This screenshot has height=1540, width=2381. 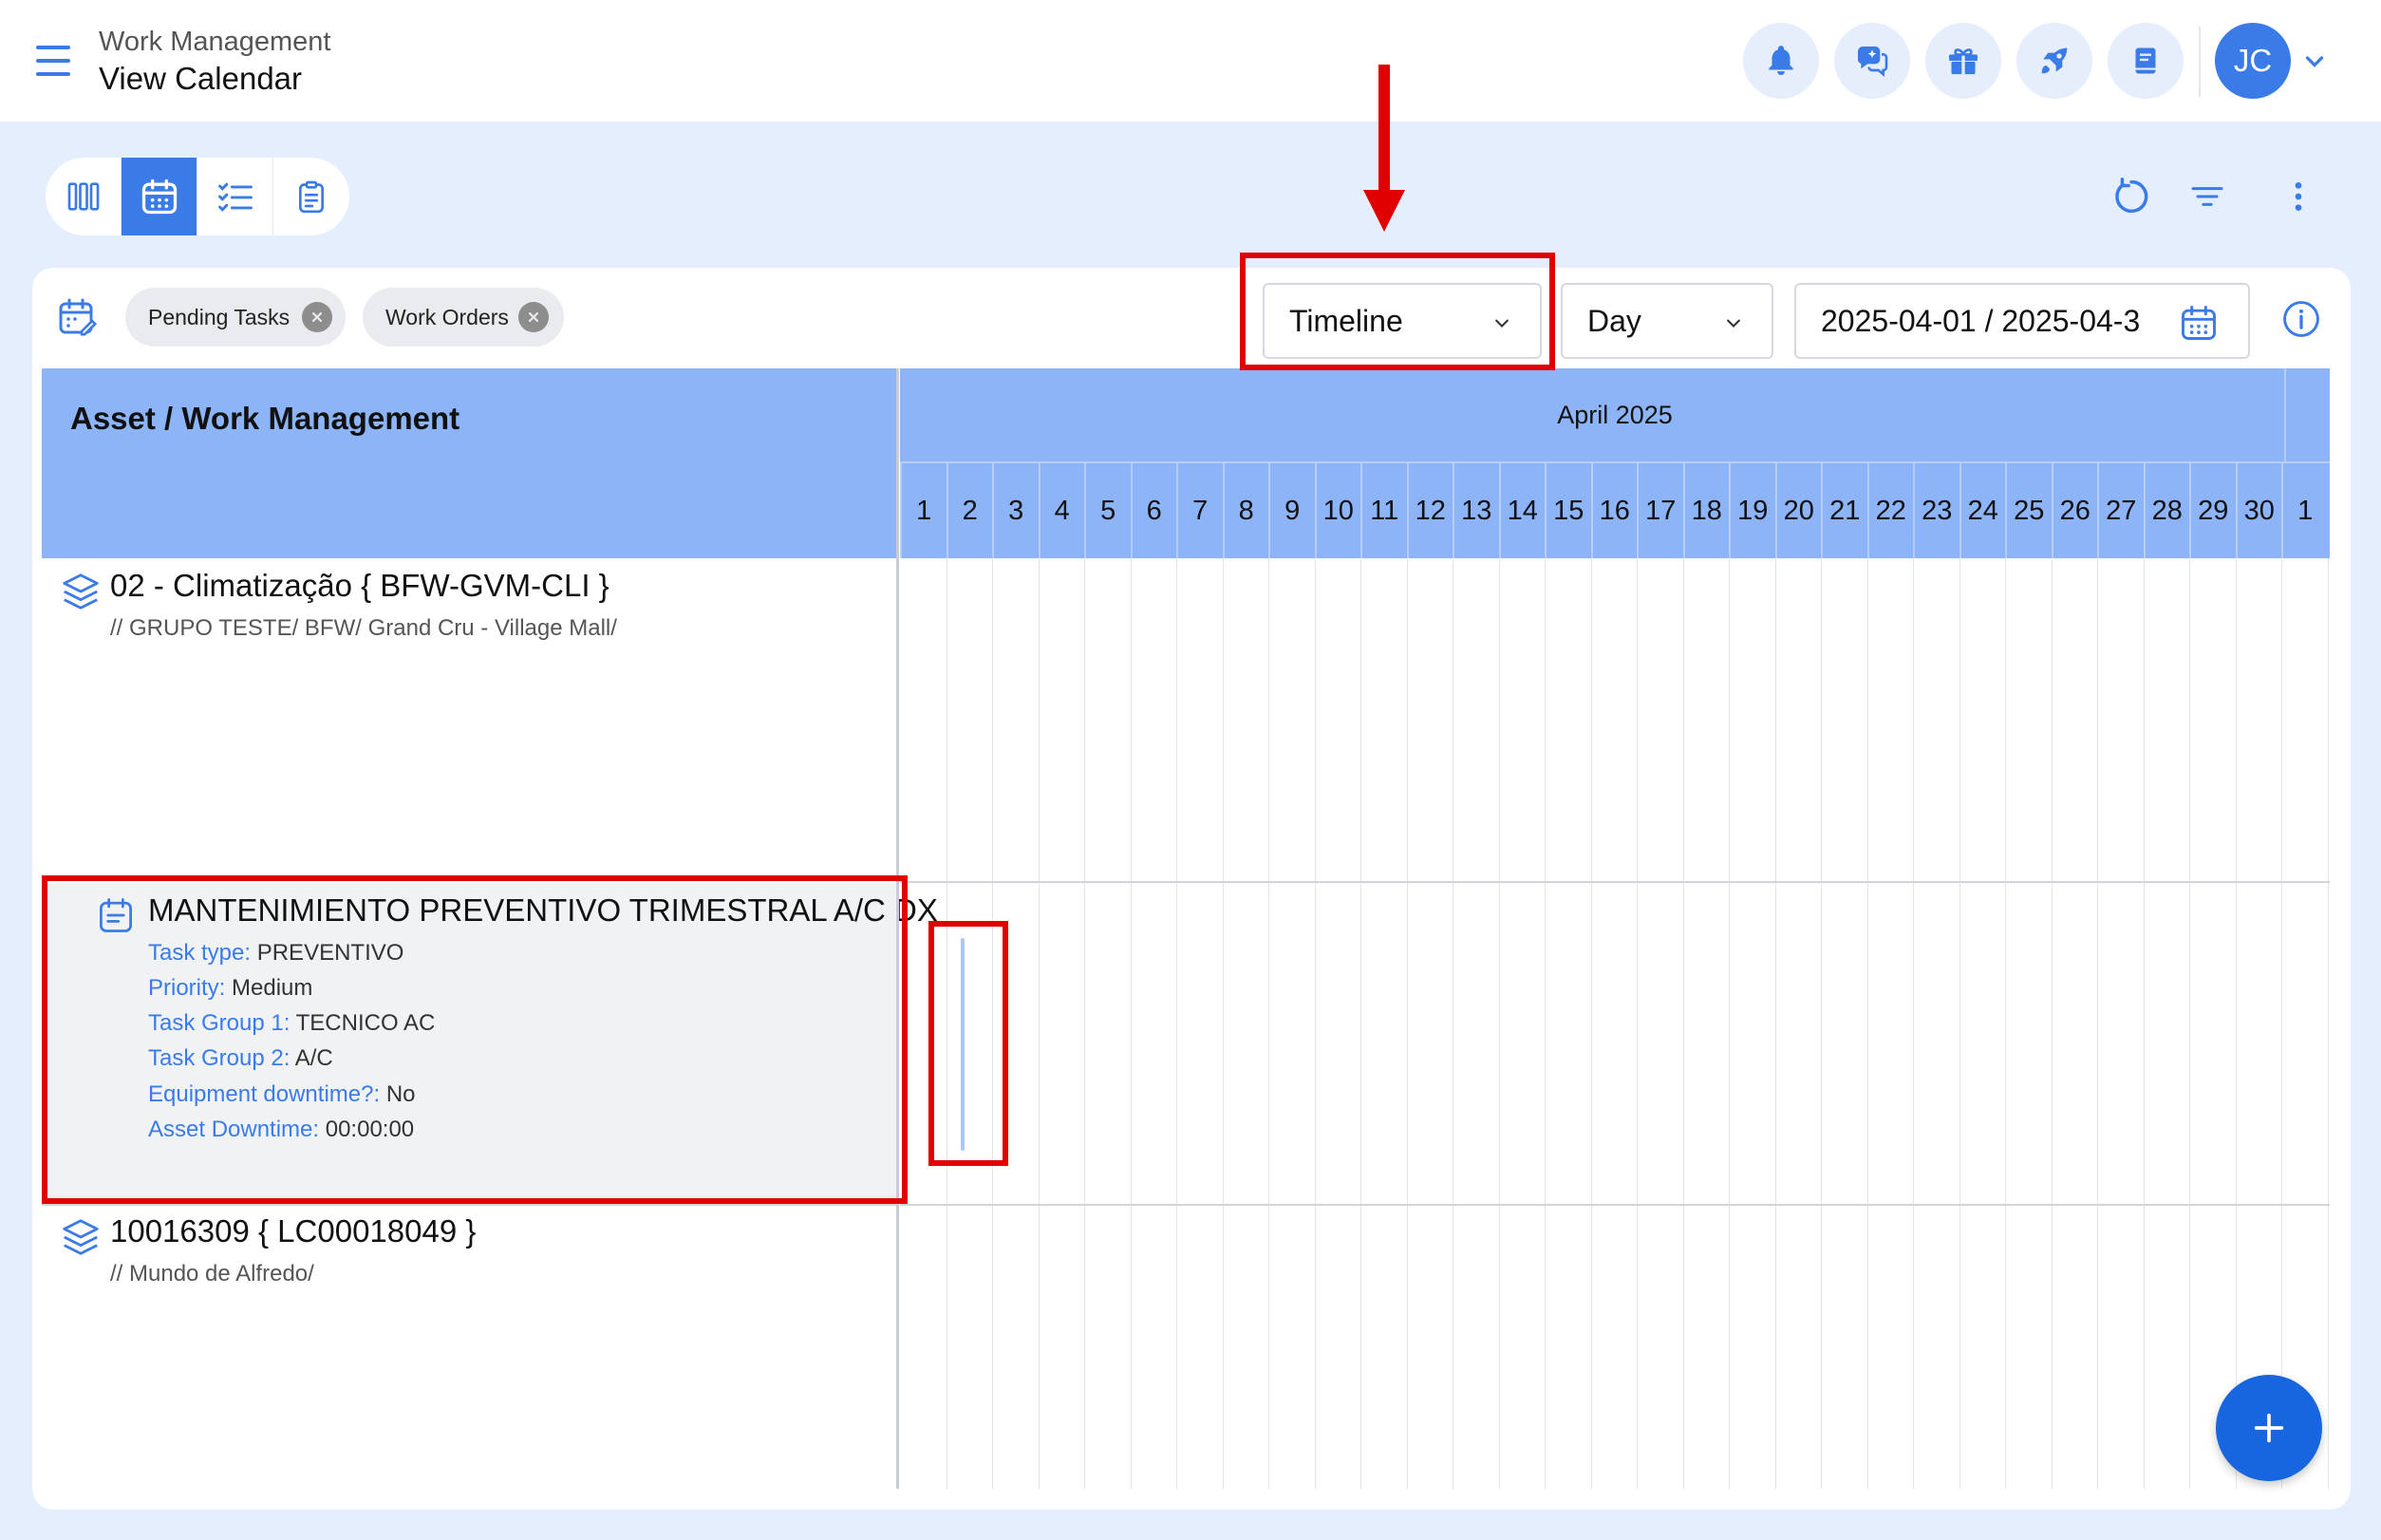 I want to click on day-header-cell: 14, so click(x=1522, y=511).